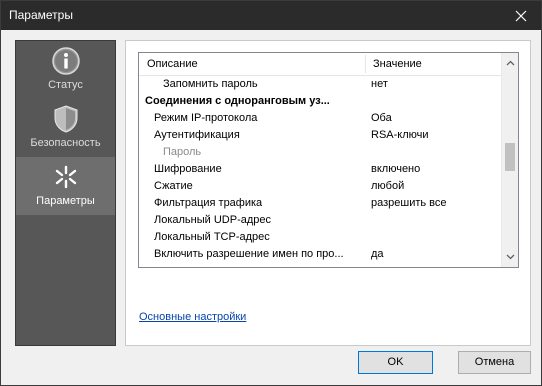 Image resolution: width=542 pixels, height=386 pixels. Describe the element at coordinates (320, 203) in the screenshot. I see `grid-row: Фильтрация трафика разрешить все` at that location.